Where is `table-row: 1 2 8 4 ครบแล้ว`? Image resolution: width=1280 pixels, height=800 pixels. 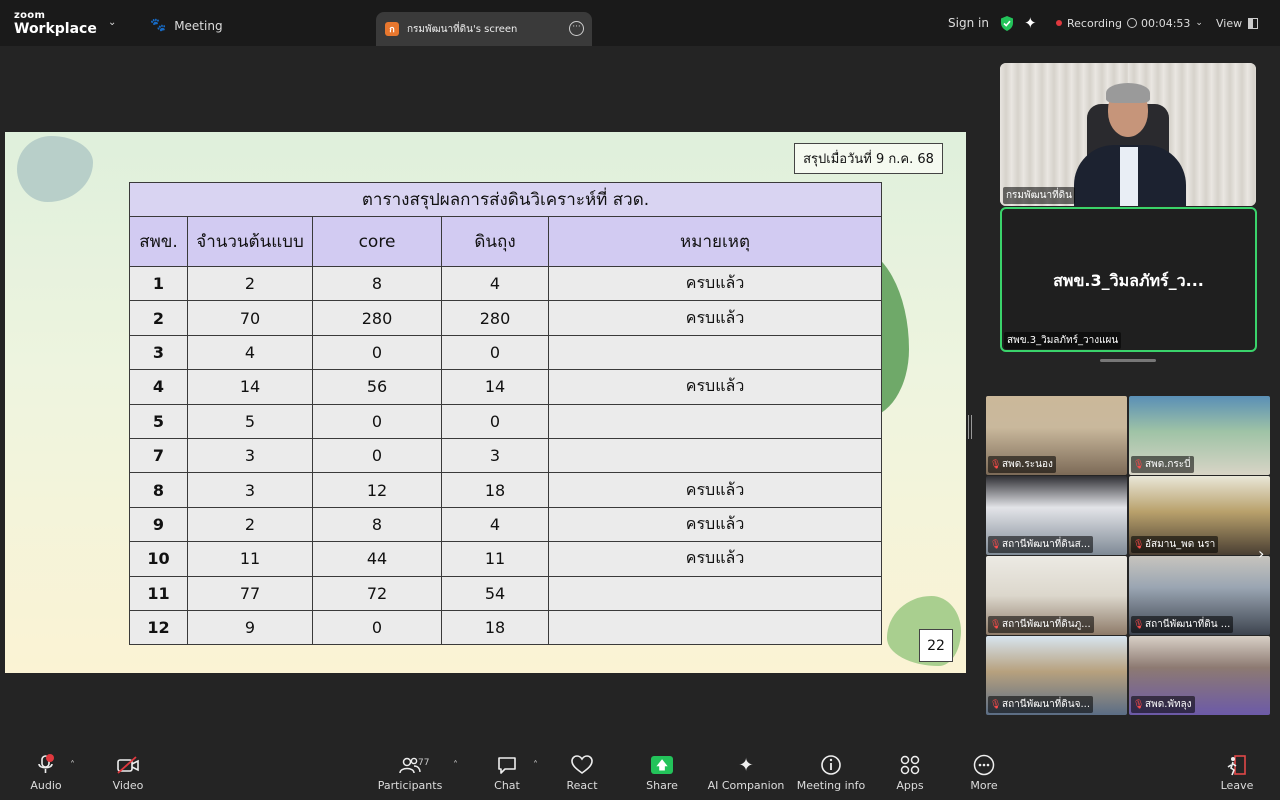 table-row: 1 2 8 4 ครบแล้ว is located at coordinates (506, 283).